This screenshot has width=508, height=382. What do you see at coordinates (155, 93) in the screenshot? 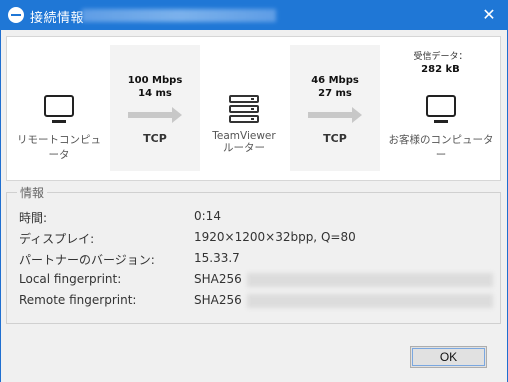
I see `link1-latency: 14 ms` at bounding box center [155, 93].